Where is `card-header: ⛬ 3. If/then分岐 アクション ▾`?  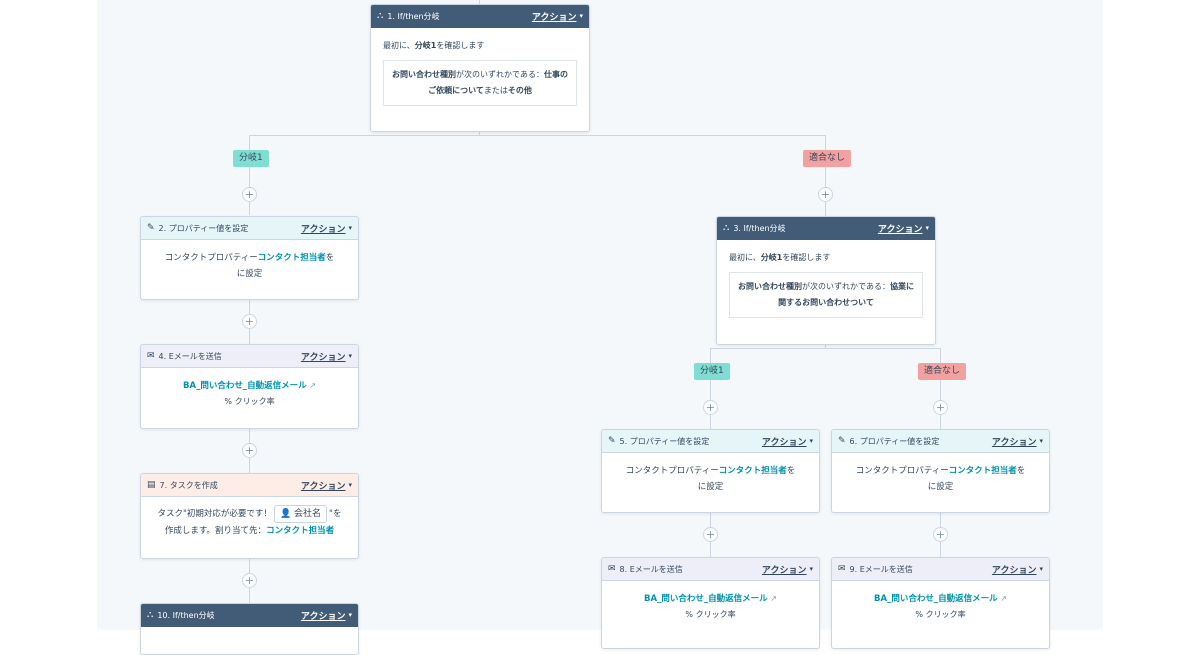
card-header: ⛬ 3. If/then分岐 アクション ▾ is located at coordinates (826, 228).